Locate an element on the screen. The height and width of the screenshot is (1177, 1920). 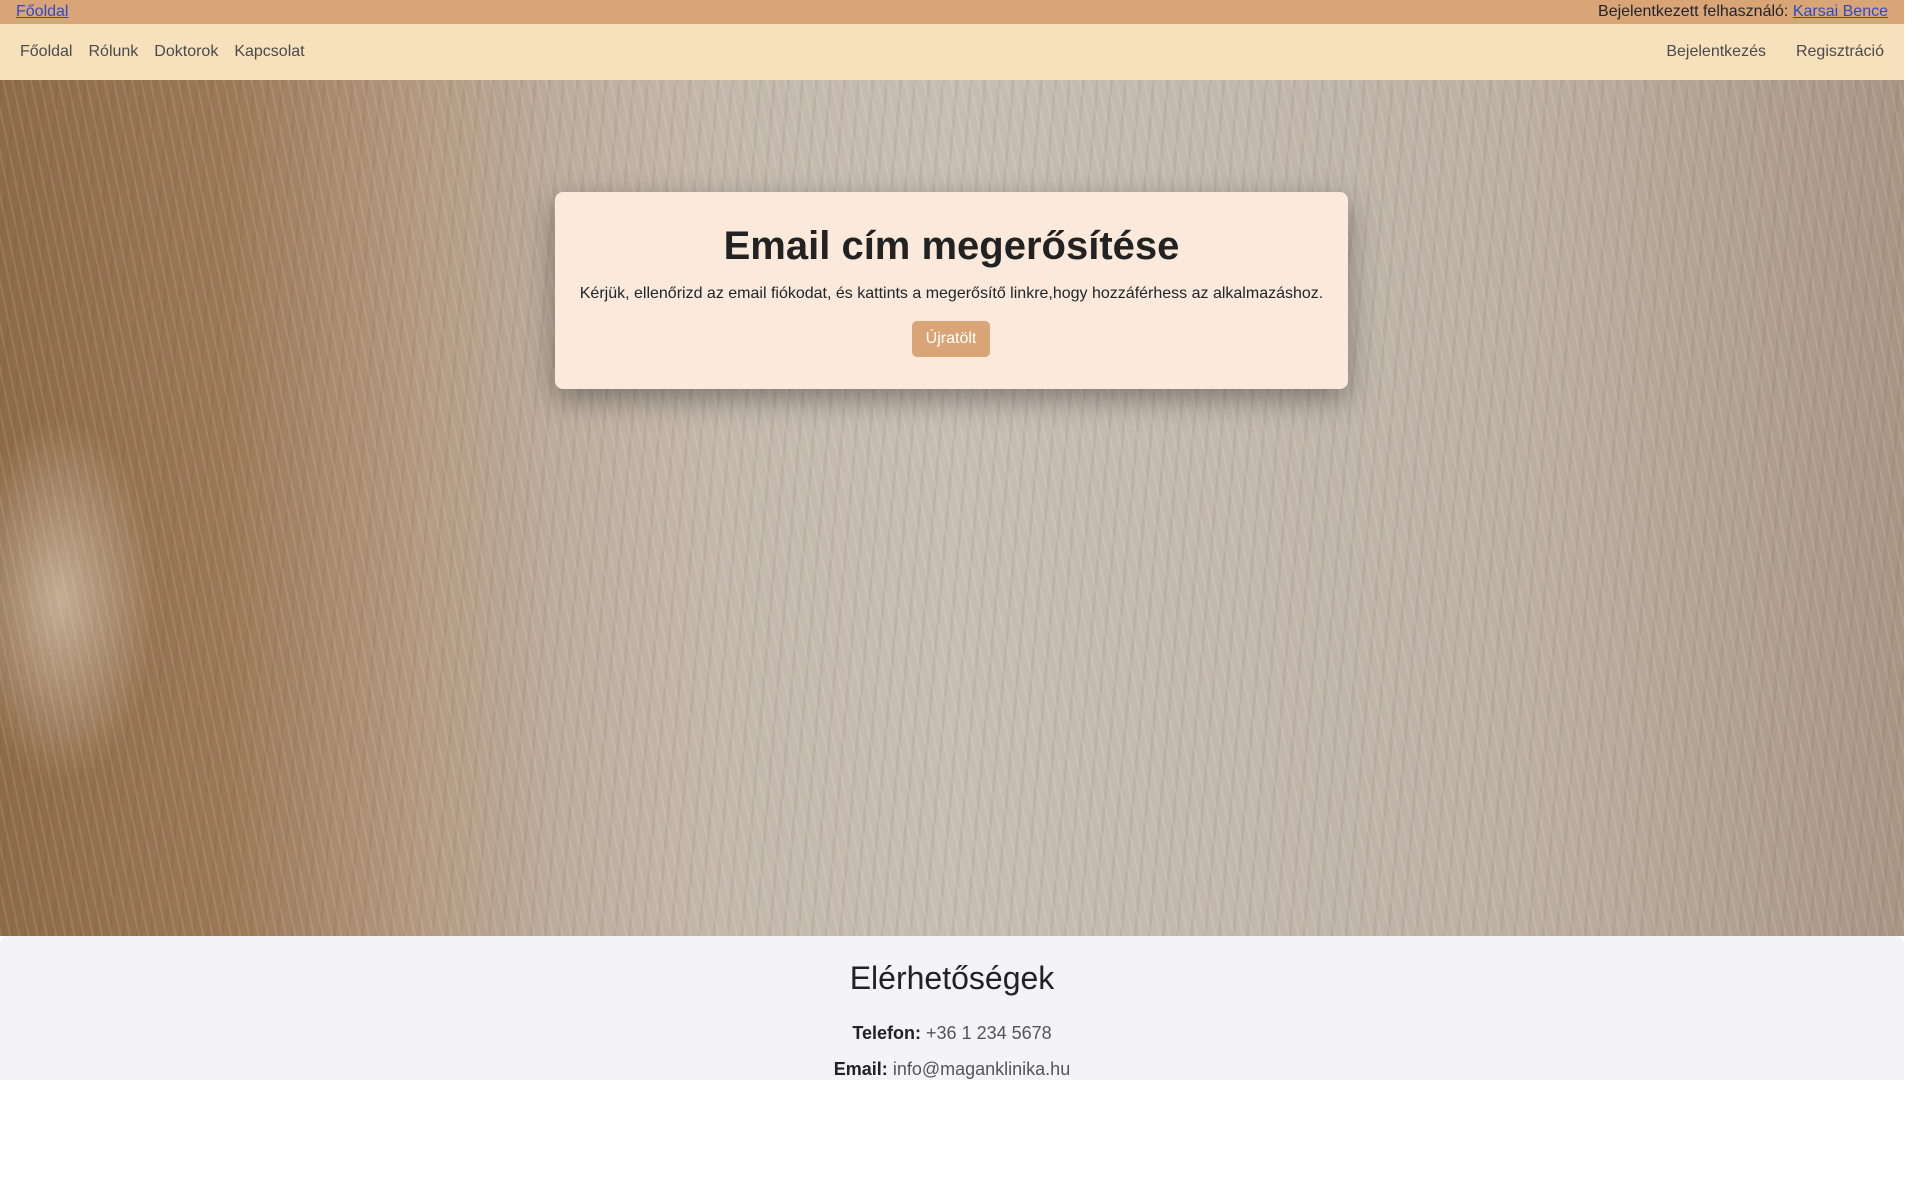
email-value: info@maganklinika.hu is located at coordinates (981, 1069).